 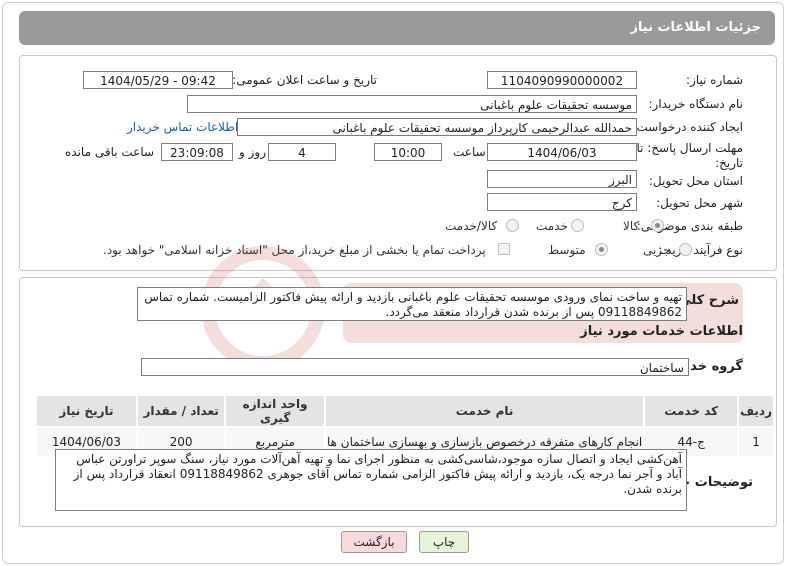 I want to click on province-field: البرز, so click(x=562, y=179).